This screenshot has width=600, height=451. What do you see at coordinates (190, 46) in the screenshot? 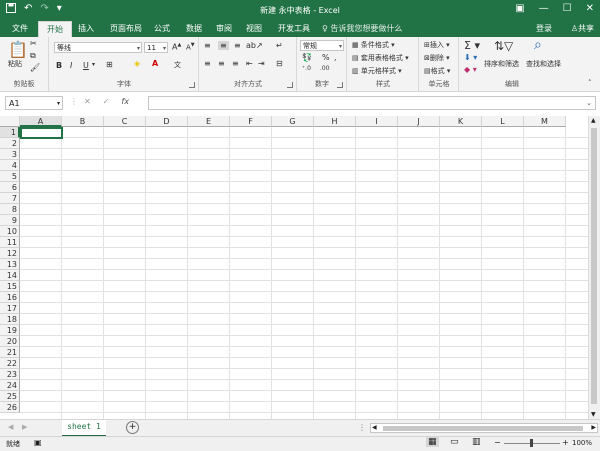
I see `shrink-font-icon: A▼` at bounding box center [190, 46].